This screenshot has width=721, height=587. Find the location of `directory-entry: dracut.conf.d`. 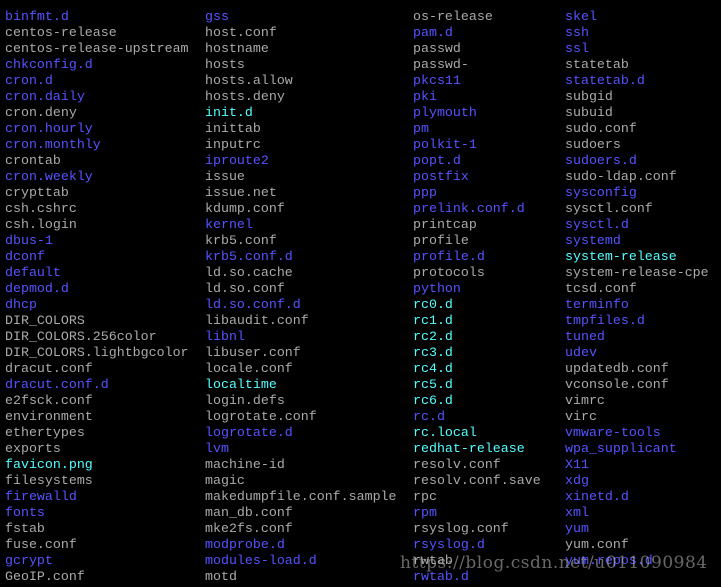

directory-entry: dracut.conf.d is located at coordinates (57, 384).